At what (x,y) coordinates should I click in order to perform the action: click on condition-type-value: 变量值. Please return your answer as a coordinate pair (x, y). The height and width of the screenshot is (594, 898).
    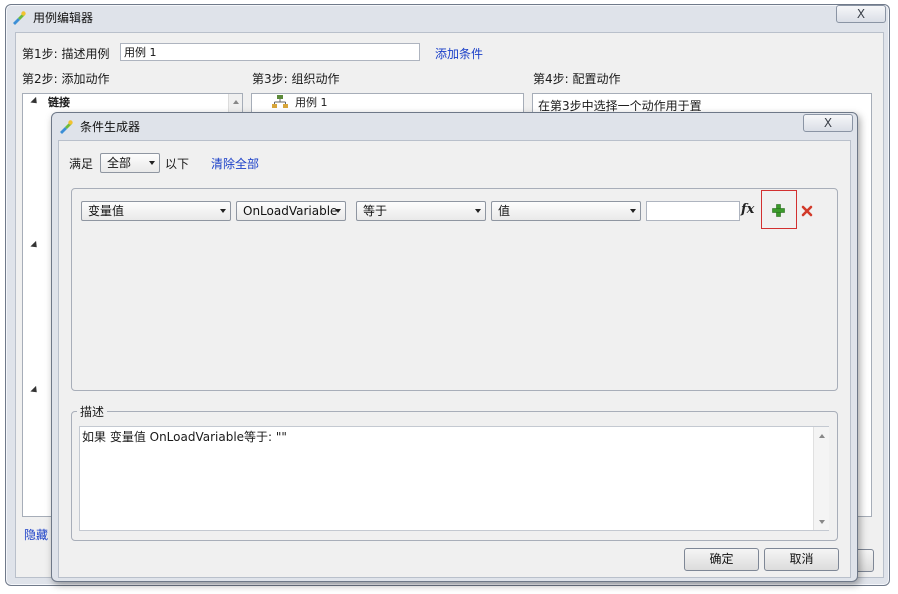
    Looking at the image, I should click on (106, 211).